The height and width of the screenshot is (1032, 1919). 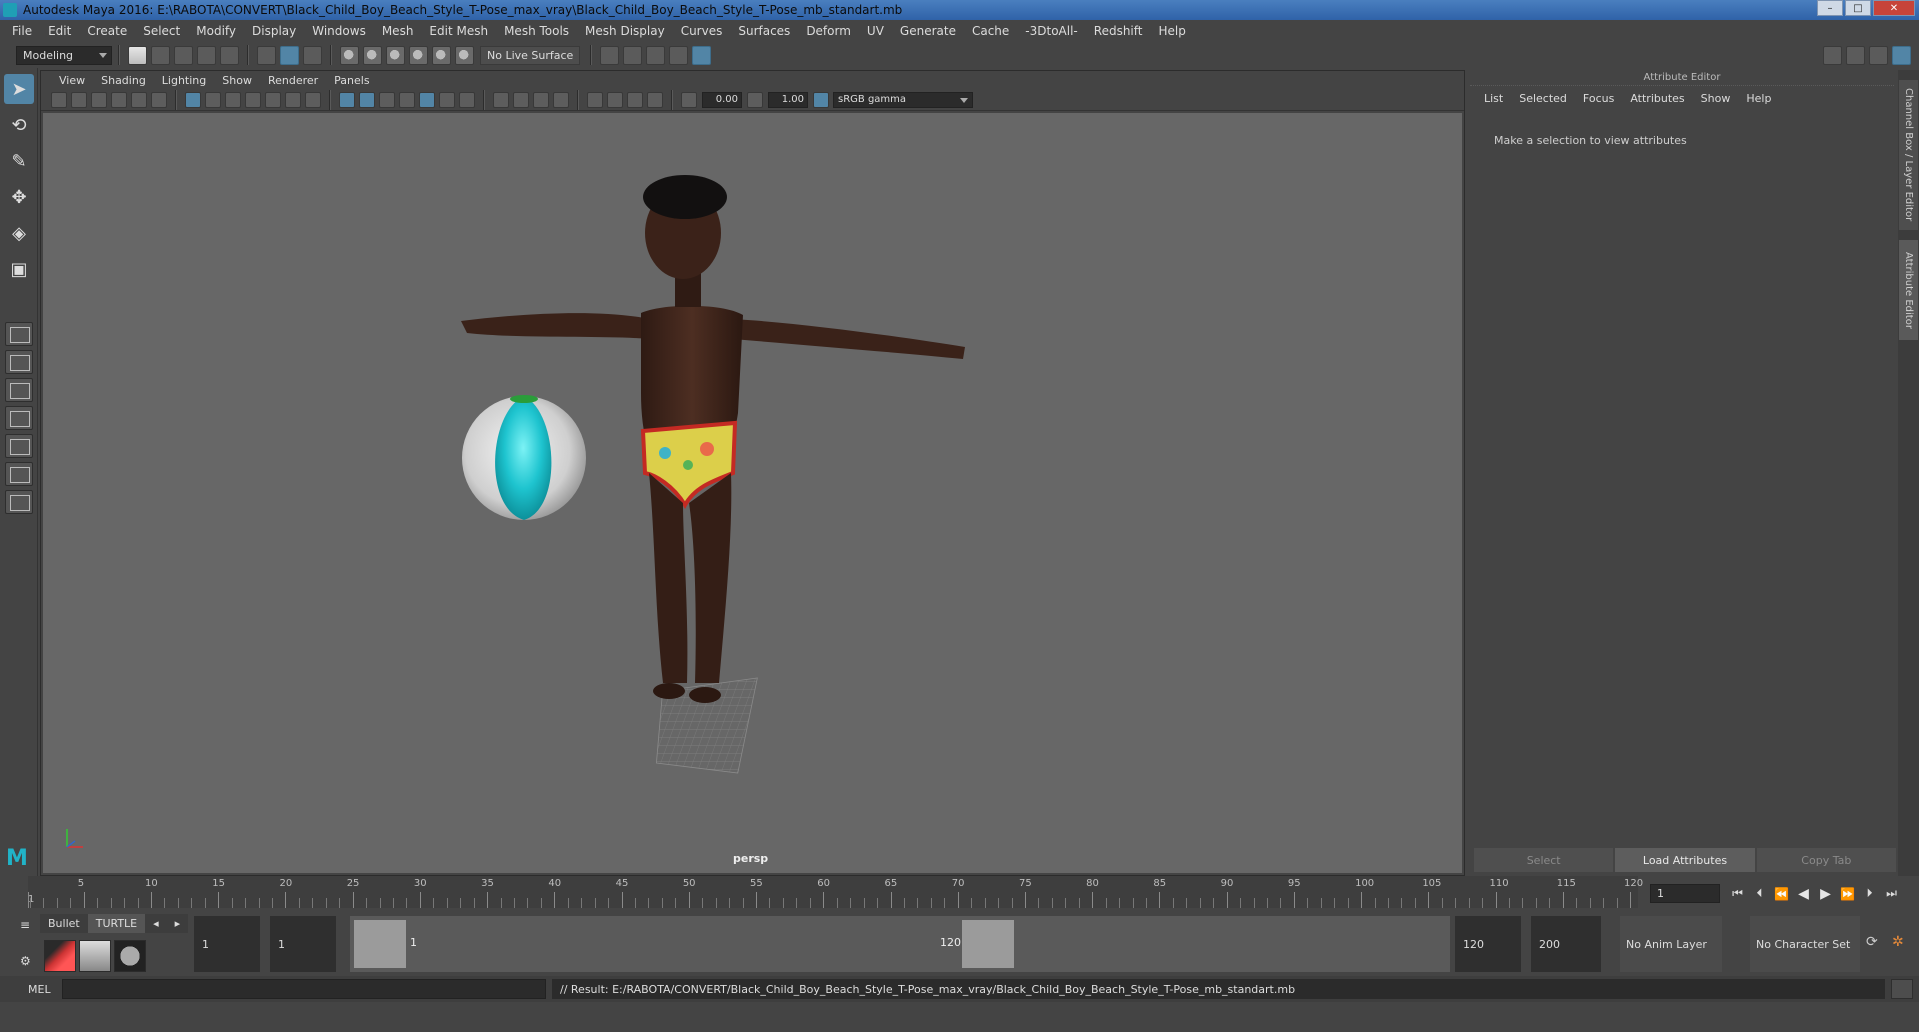 I want to click on minimize-button: –, so click(x=1830, y=8).